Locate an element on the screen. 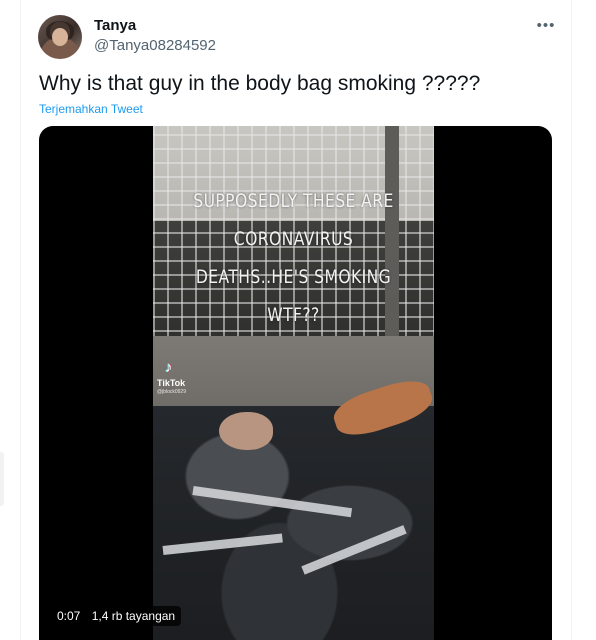  tiktok-brand-label: TikTok is located at coordinates (171, 383).